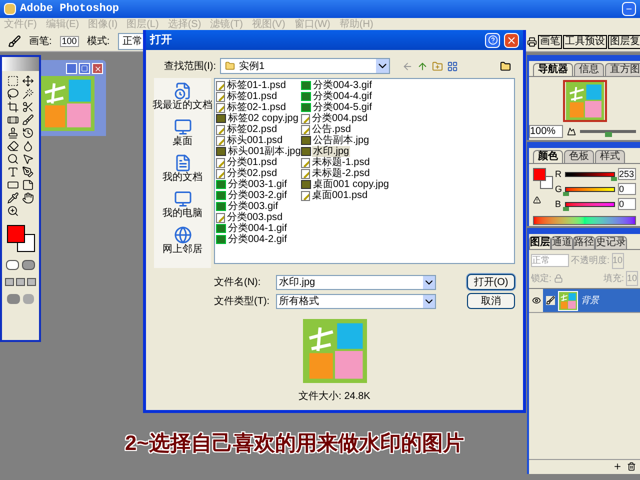 This screenshot has width=640, height=480. What do you see at coordinates (351, 184) in the screenshot?
I see `file-item: 桌面001 copy.jpg` at bounding box center [351, 184].